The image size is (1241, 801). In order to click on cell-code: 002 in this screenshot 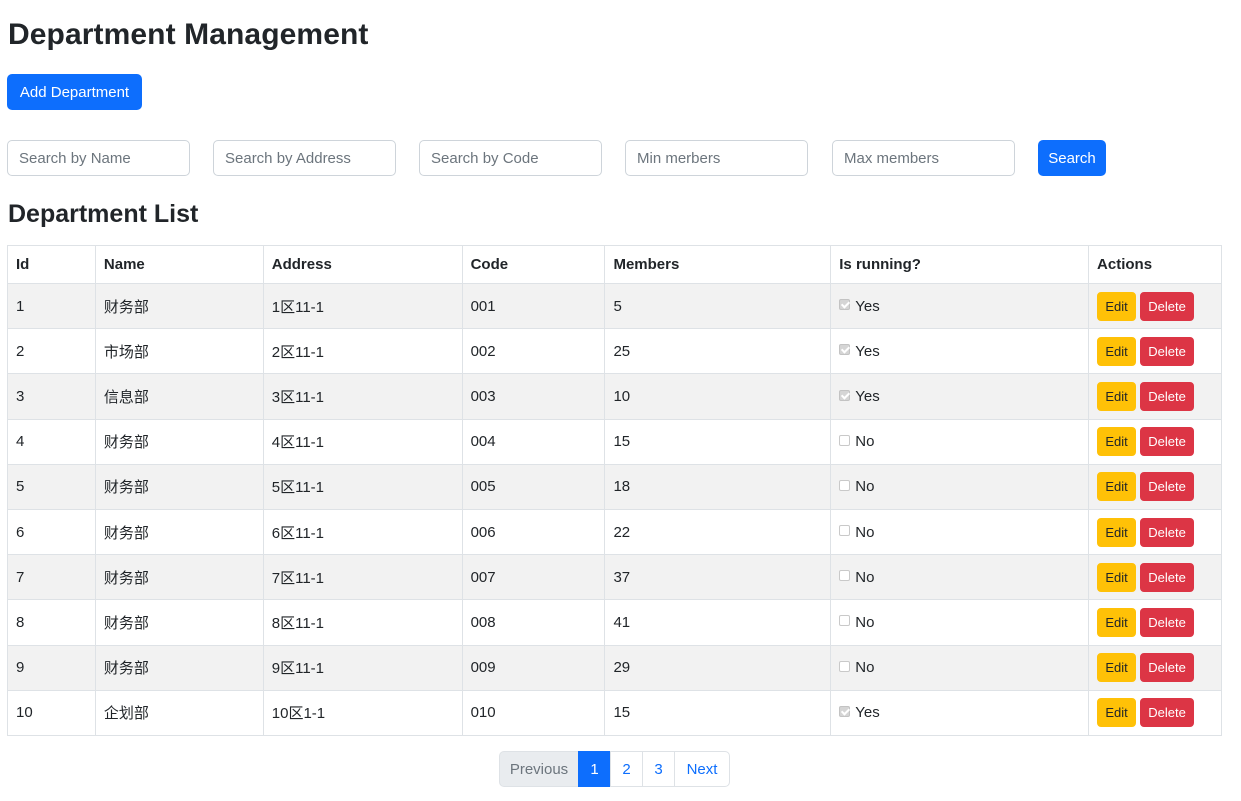, I will do `click(533, 351)`.